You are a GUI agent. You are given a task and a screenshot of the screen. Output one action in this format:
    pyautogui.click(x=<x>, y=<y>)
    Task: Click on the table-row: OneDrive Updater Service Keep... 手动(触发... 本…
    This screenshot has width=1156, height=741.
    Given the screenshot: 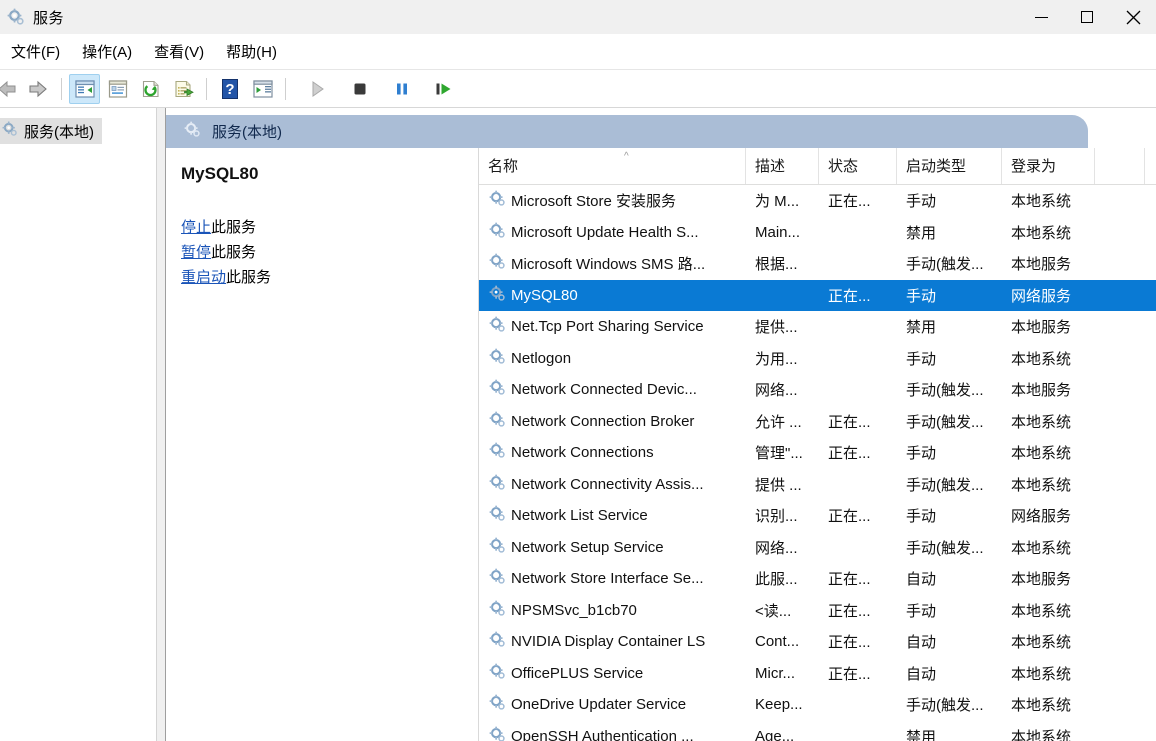 What is the action you would take?
    pyautogui.click(x=817, y=705)
    